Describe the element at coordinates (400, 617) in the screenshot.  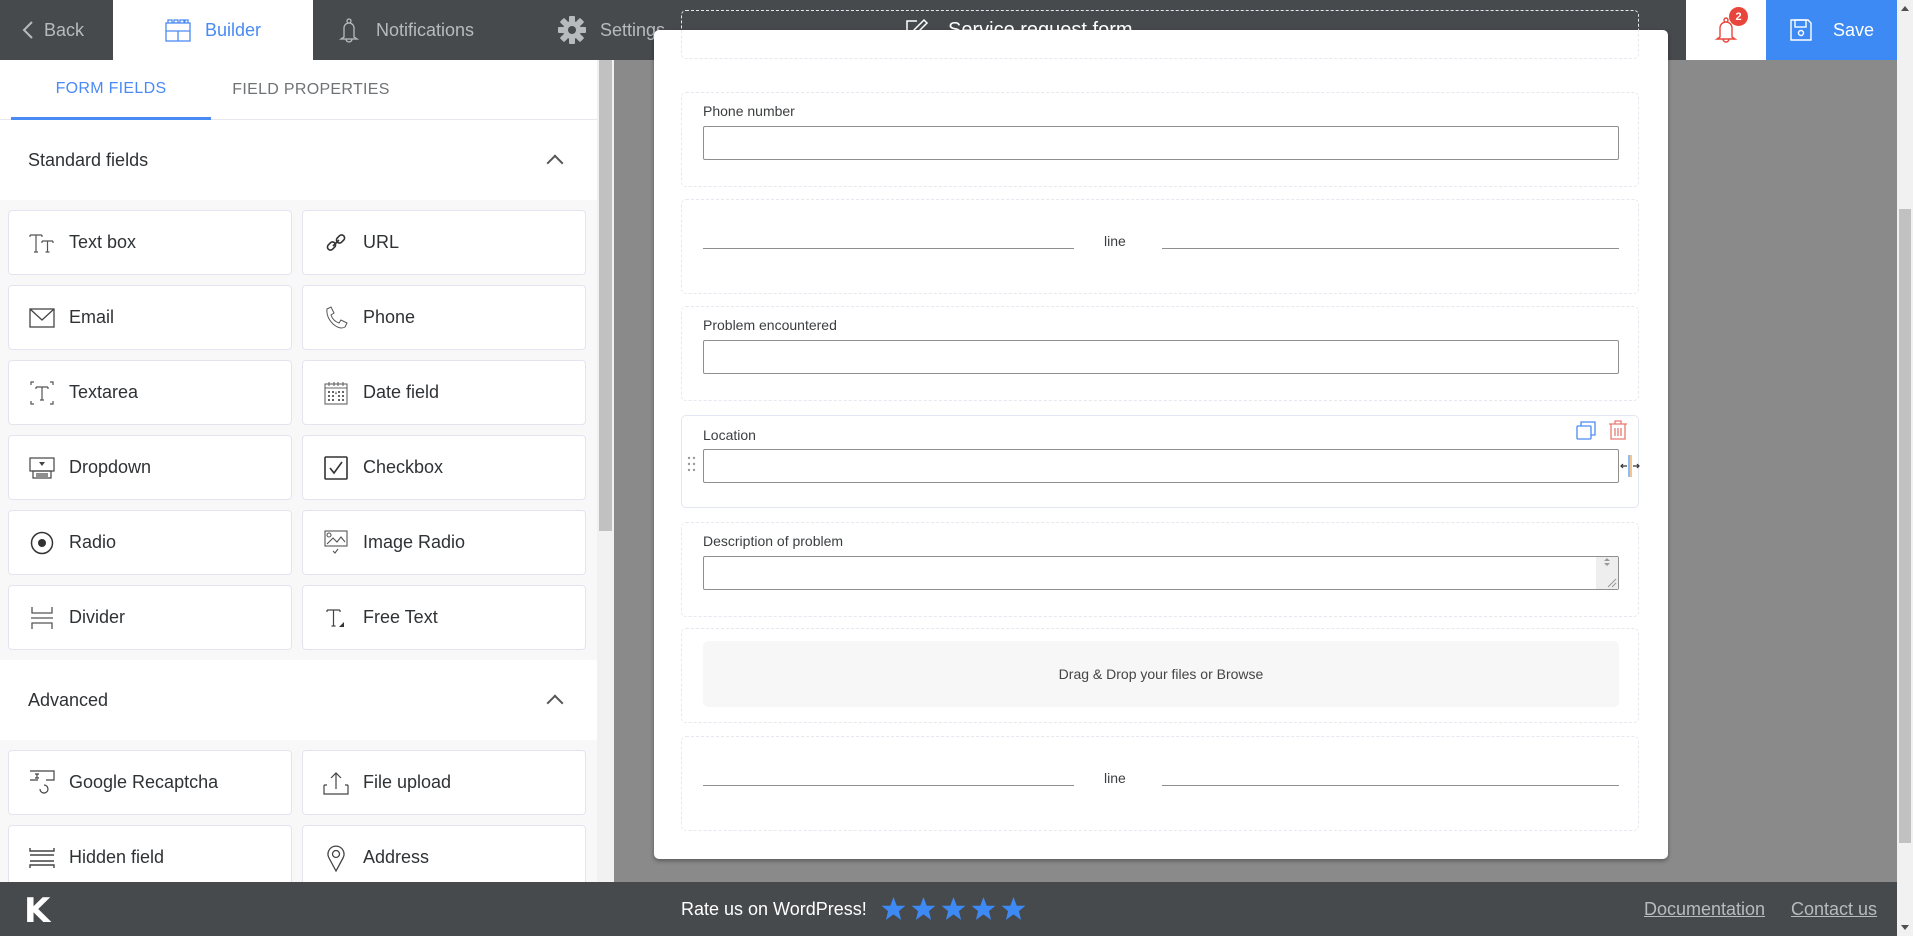
I see `field-item-label: Free Text` at that location.